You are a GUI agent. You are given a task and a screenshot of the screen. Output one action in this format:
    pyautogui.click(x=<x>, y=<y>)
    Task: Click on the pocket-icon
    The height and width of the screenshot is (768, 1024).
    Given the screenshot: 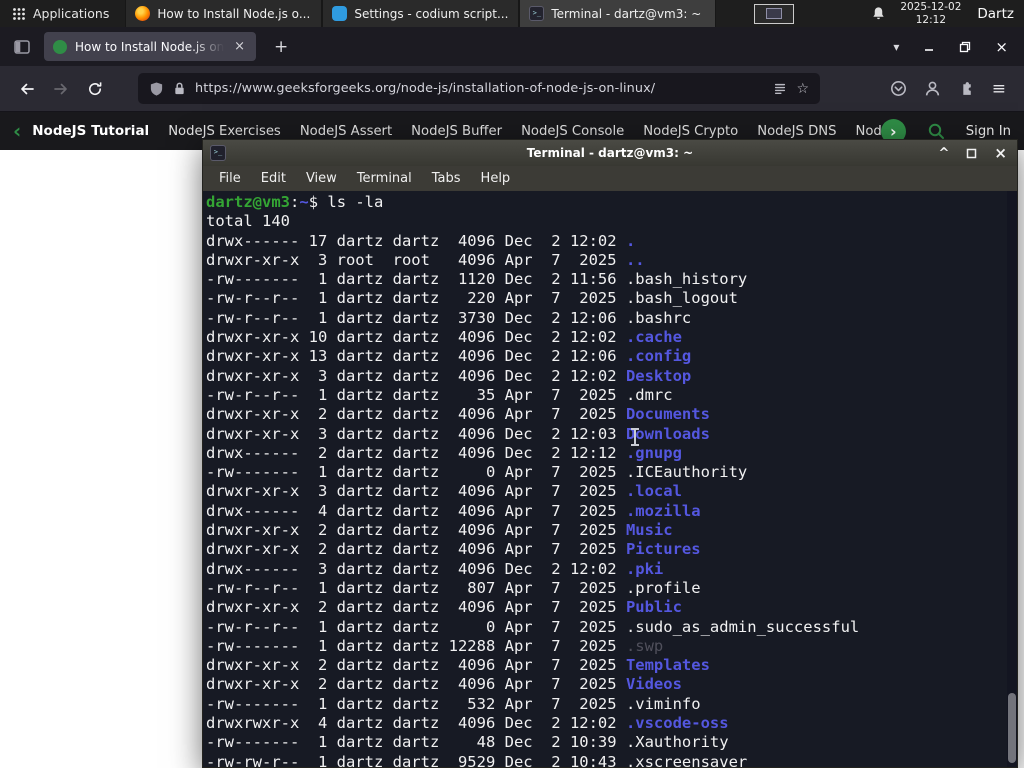 What is the action you would take?
    pyautogui.click(x=898, y=88)
    